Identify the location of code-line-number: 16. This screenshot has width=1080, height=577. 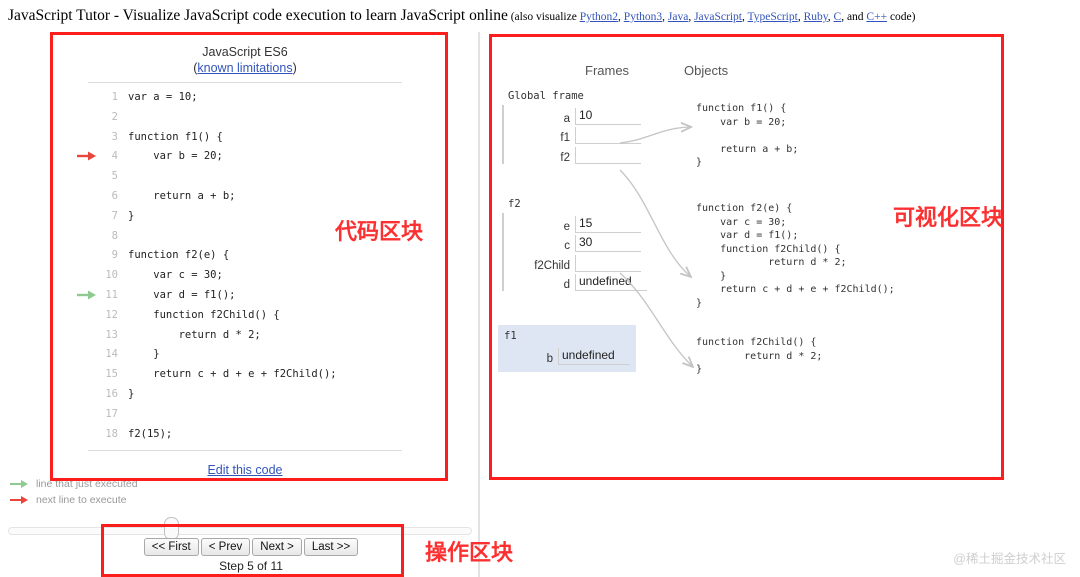
(111, 393).